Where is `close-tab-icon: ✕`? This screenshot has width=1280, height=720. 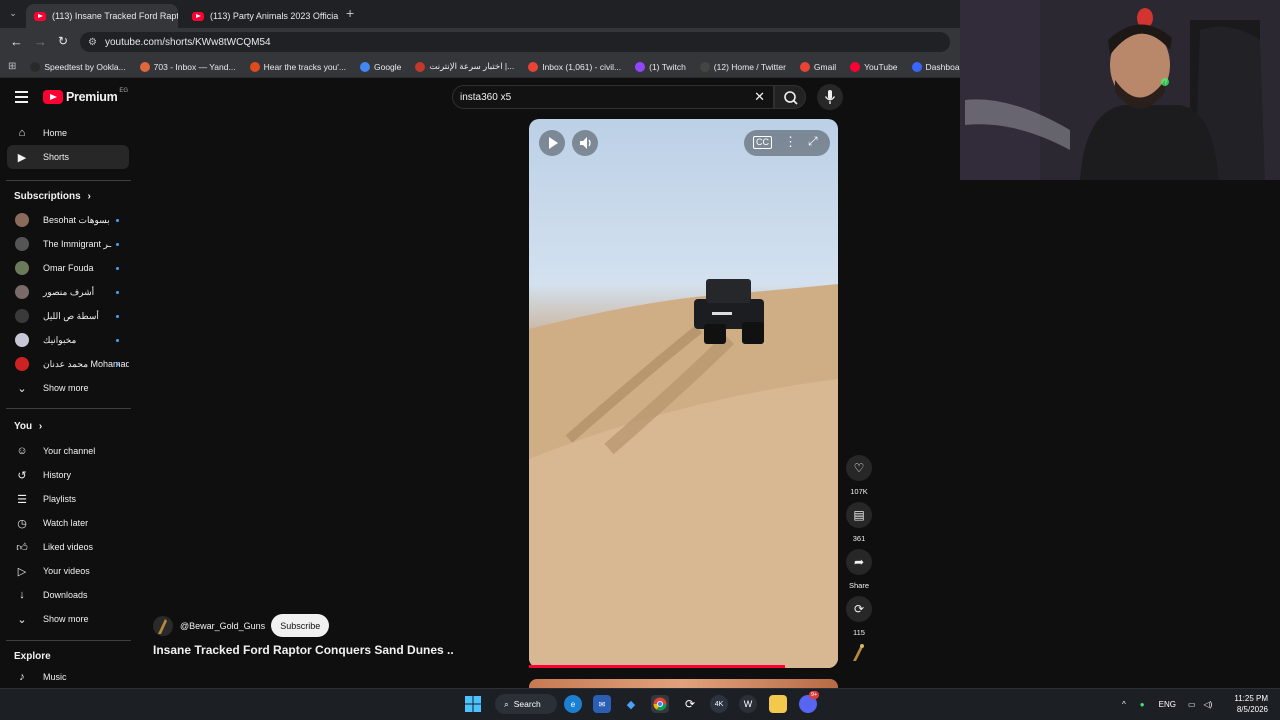 close-tab-icon: ✕ is located at coordinates (339, 16).